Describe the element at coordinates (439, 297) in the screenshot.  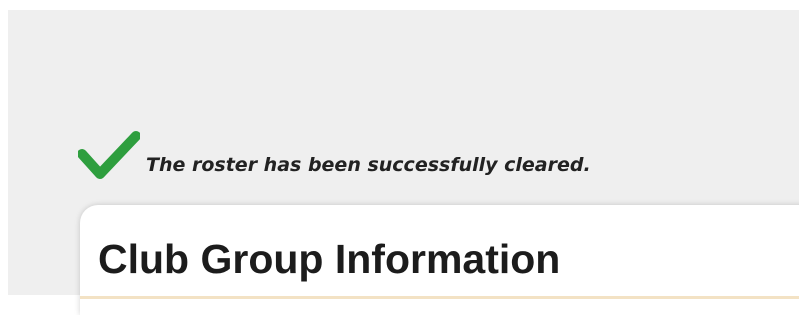
I see `card-accent-divider` at that location.